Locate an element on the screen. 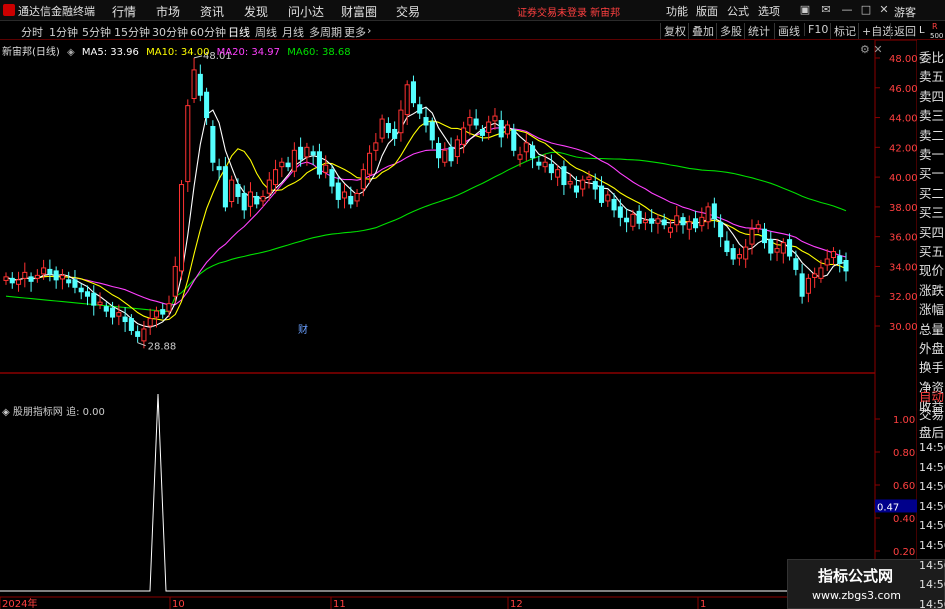  period-1min: 1分钟 is located at coordinates (63, 32).